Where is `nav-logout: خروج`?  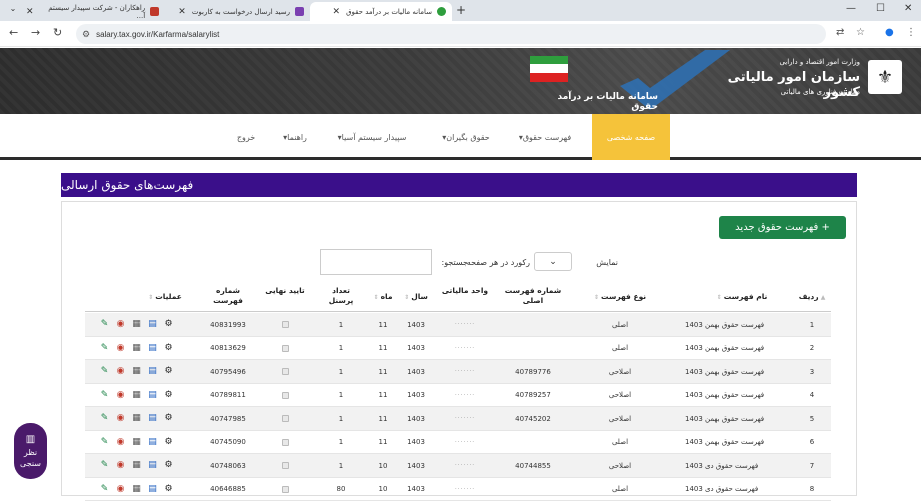
nav-logout: خروج is located at coordinates (246, 137).